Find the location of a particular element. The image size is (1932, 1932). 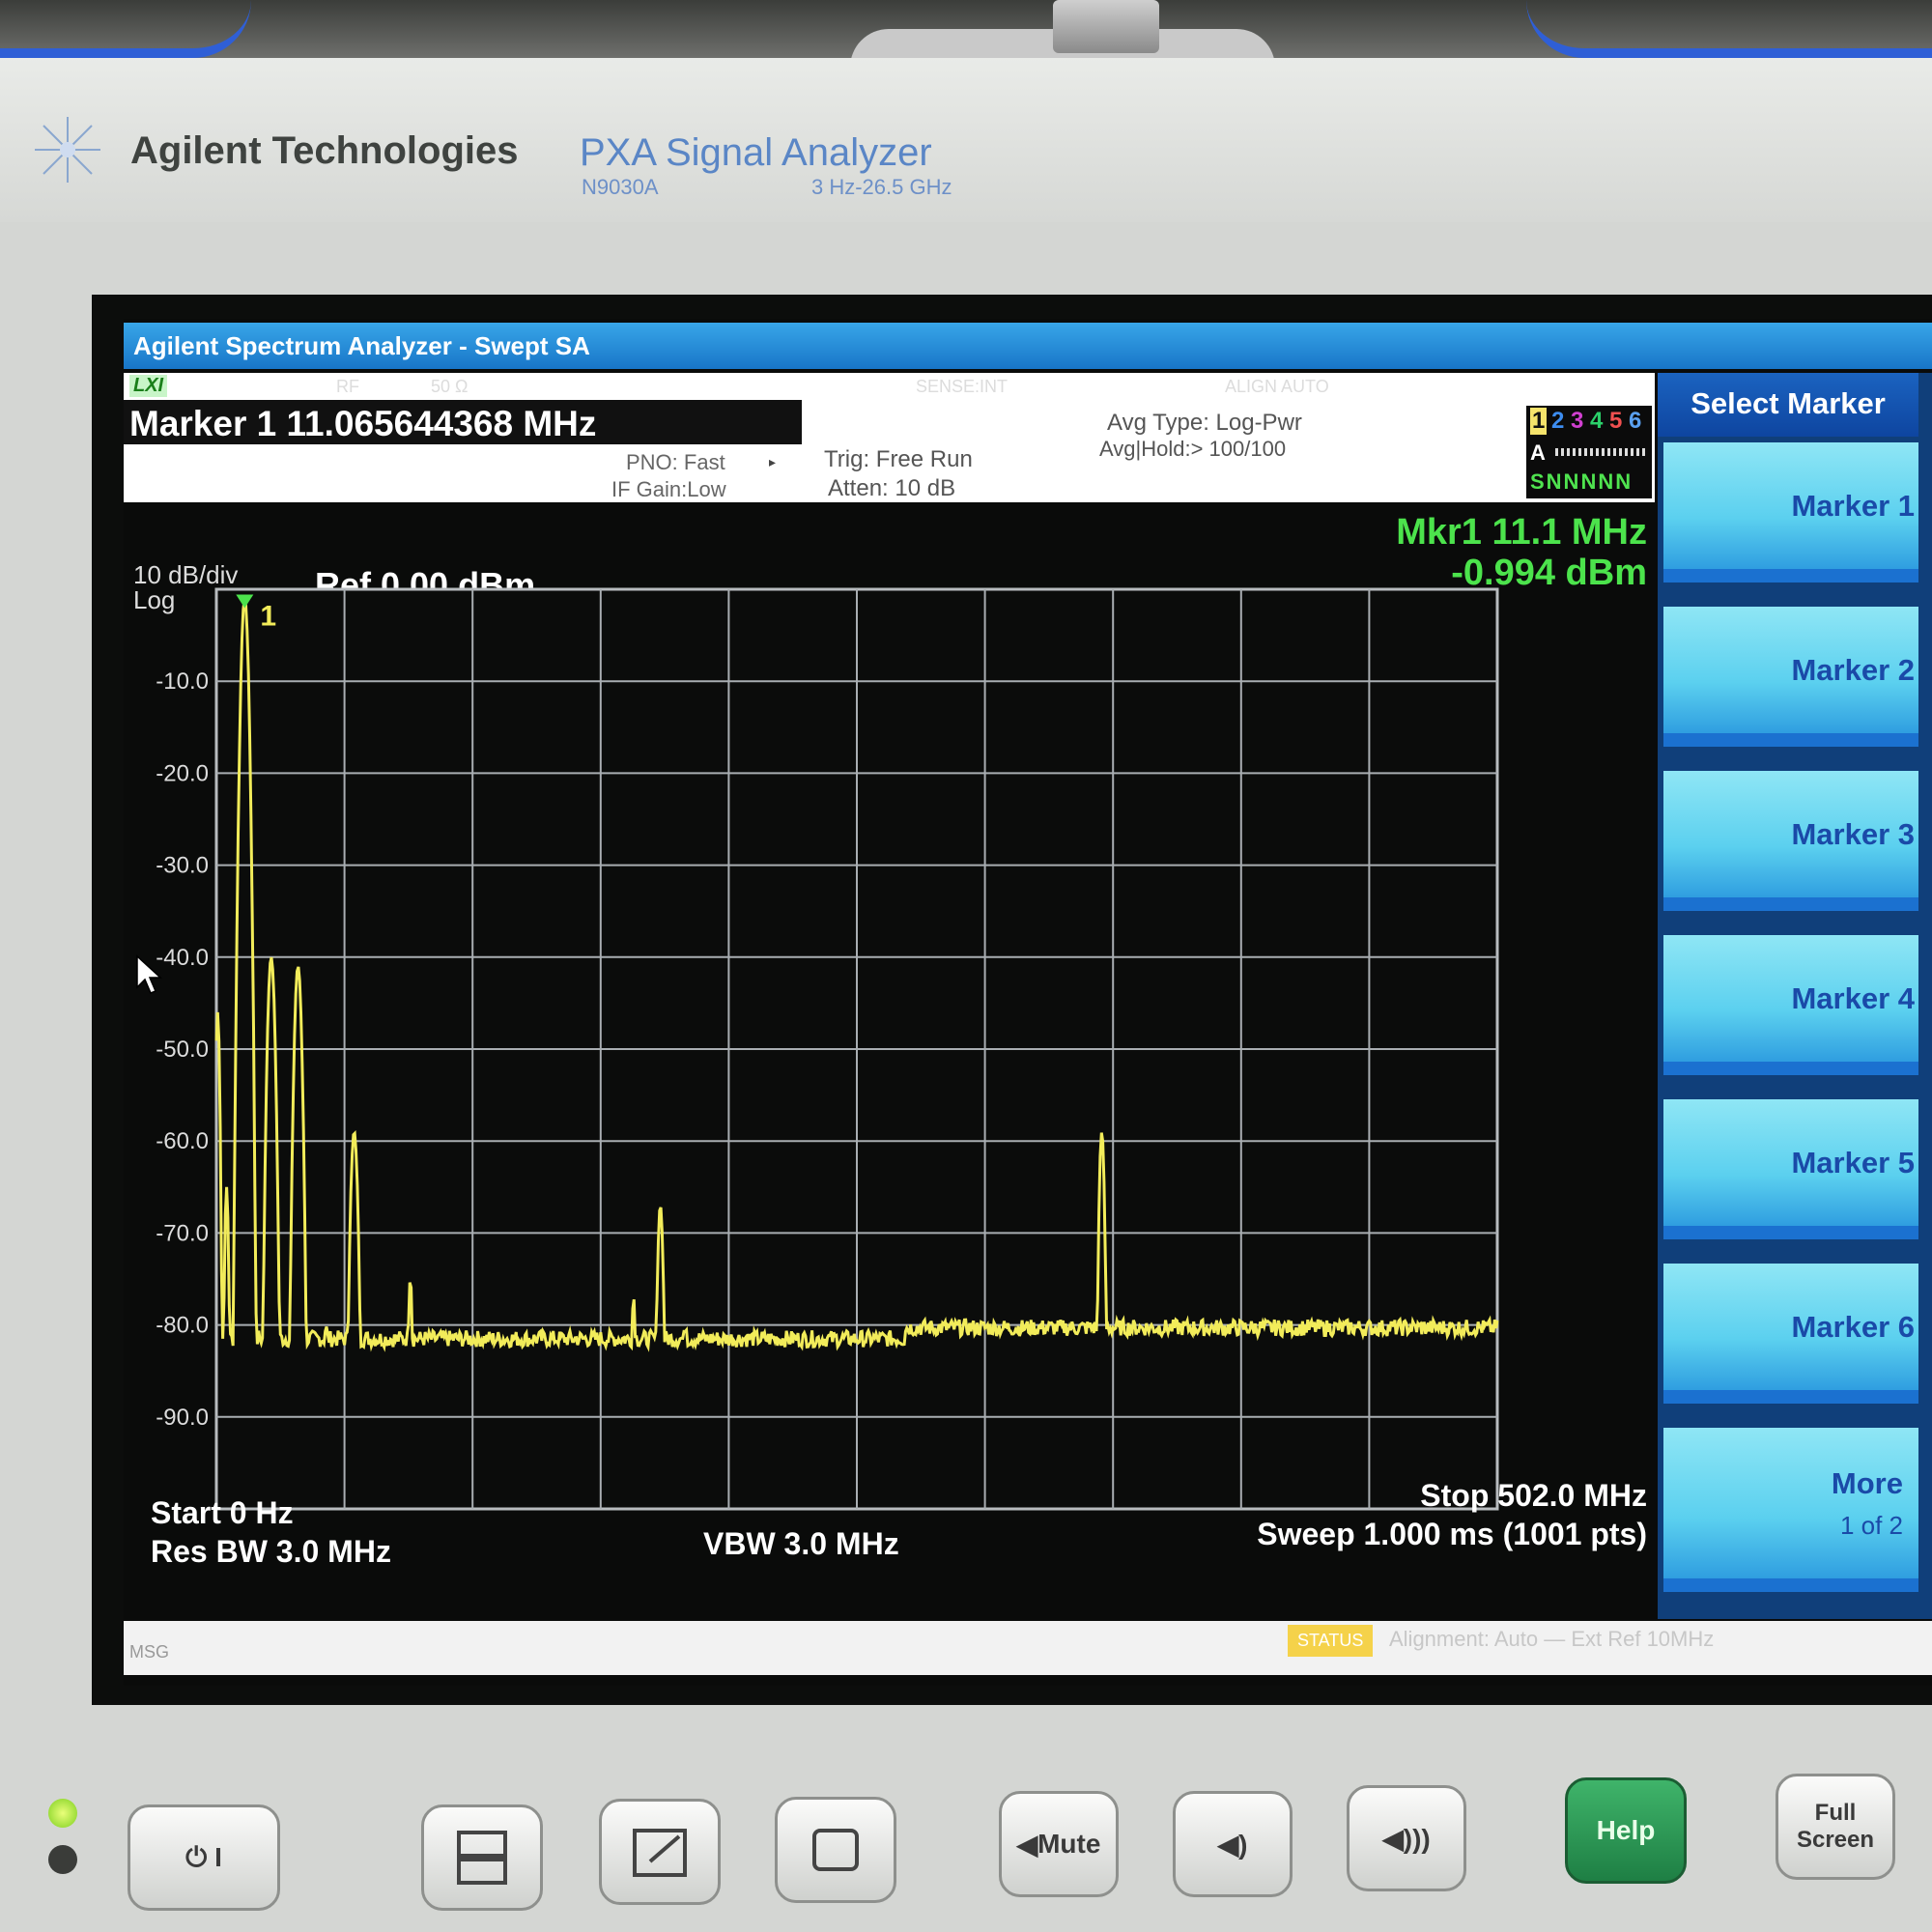

softkey-marker-3: Marker 3 is located at coordinates (1790, 841).